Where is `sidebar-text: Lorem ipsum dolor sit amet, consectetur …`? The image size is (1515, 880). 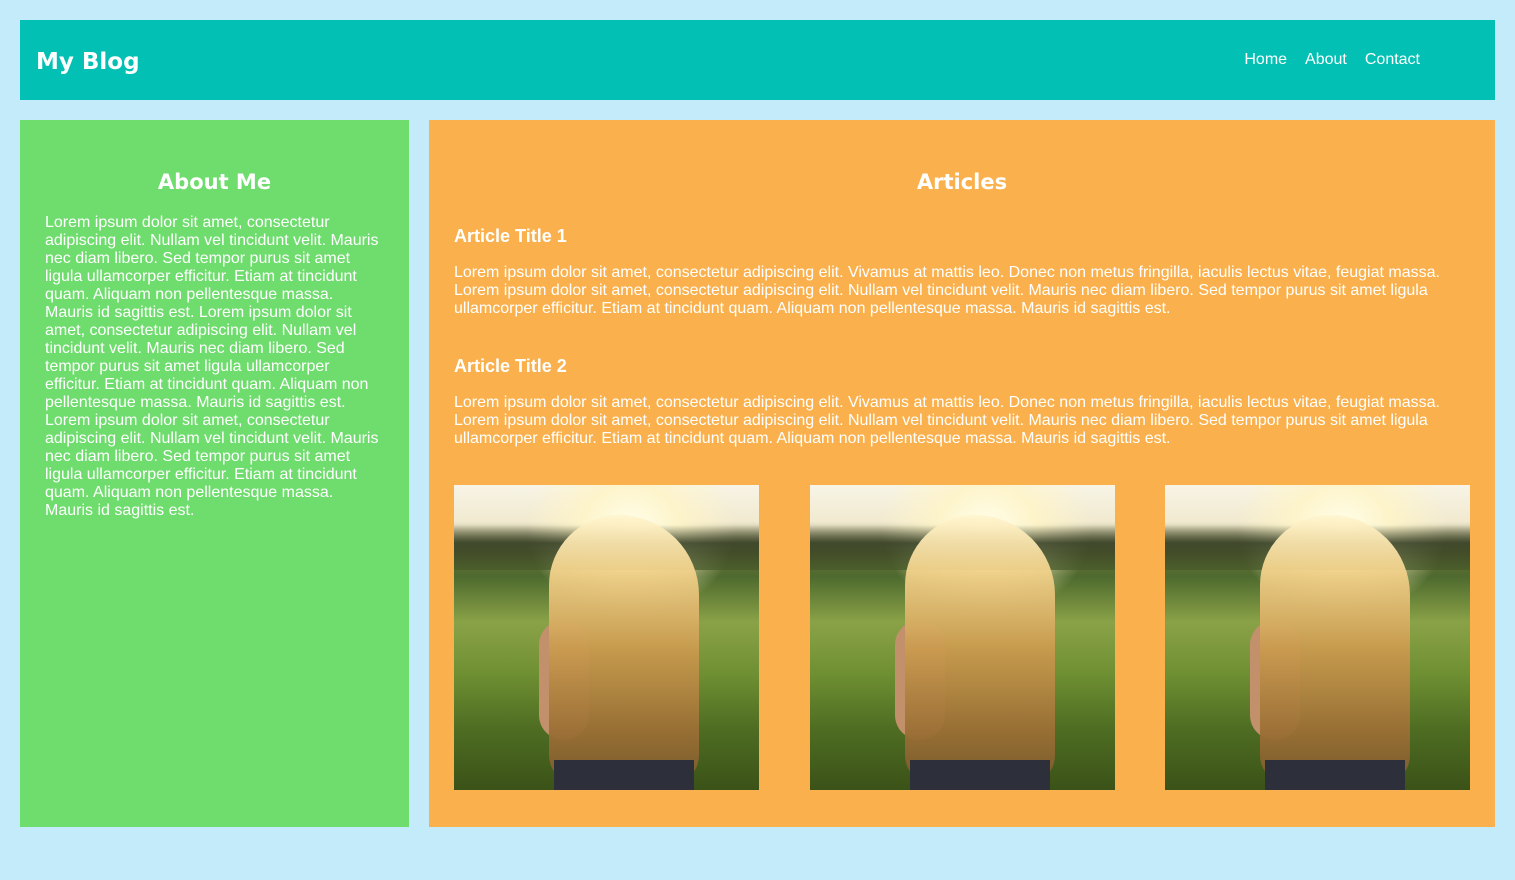
sidebar-text: Lorem ipsum dolor sit amet, consectetur … is located at coordinates (212, 366).